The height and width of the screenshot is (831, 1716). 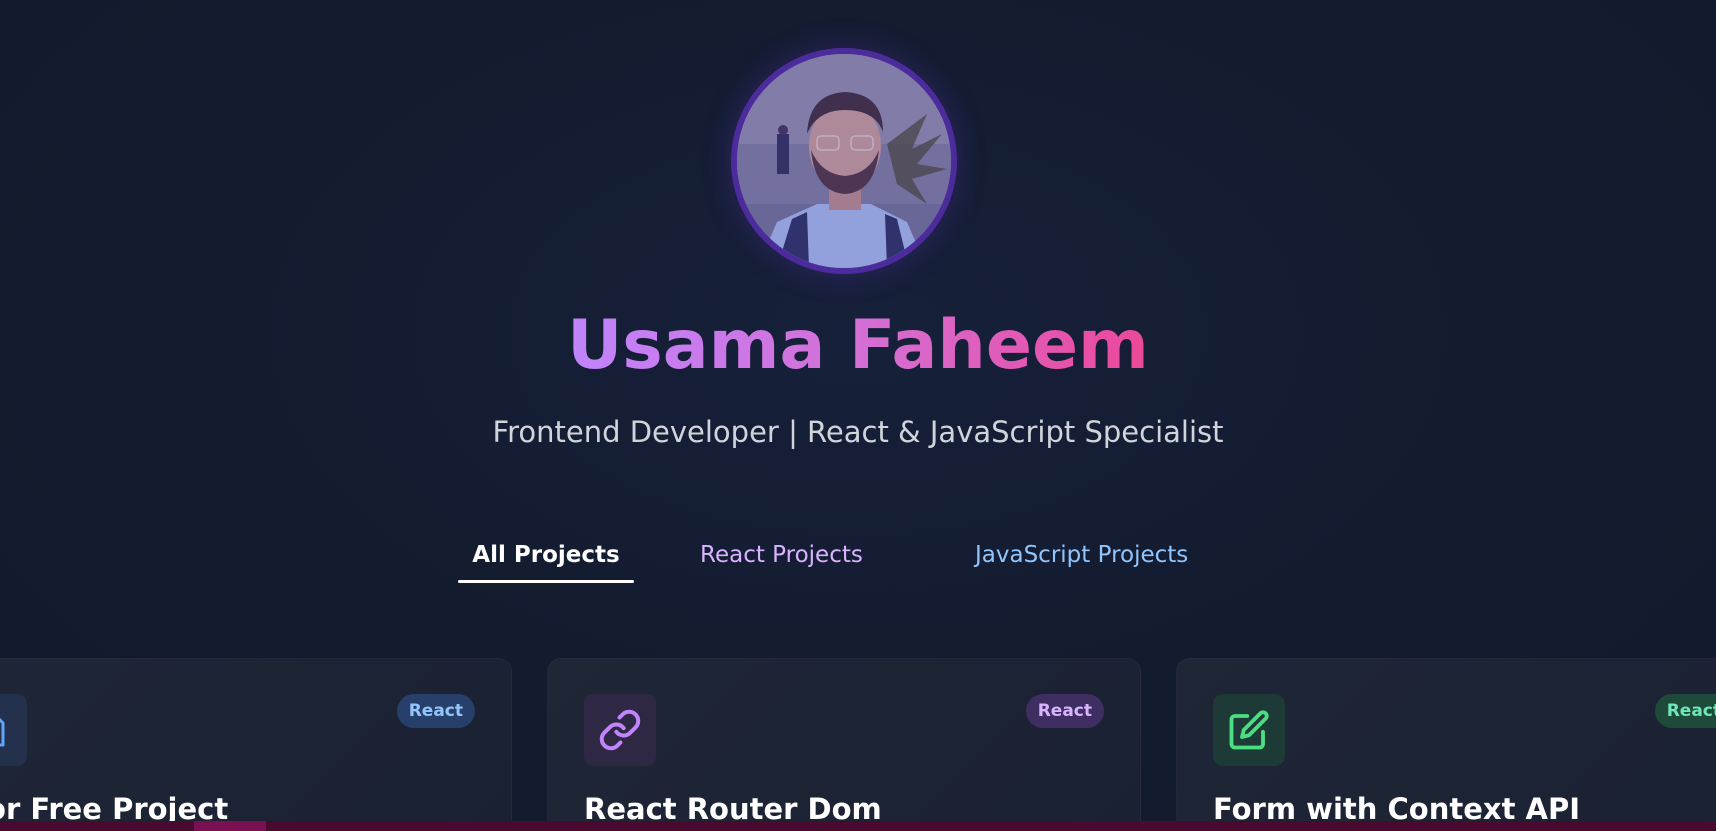 I want to click on document-icon, so click(x=13, y=730).